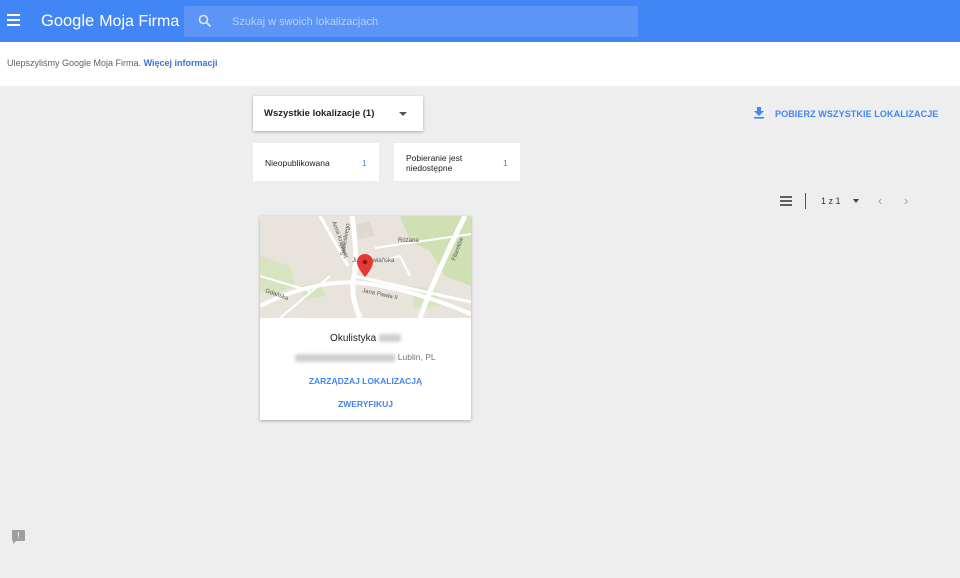 The image size is (960, 578). What do you see at coordinates (353, 338) in the screenshot?
I see `location-name-text: Okulistyka` at bounding box center [353, 338].